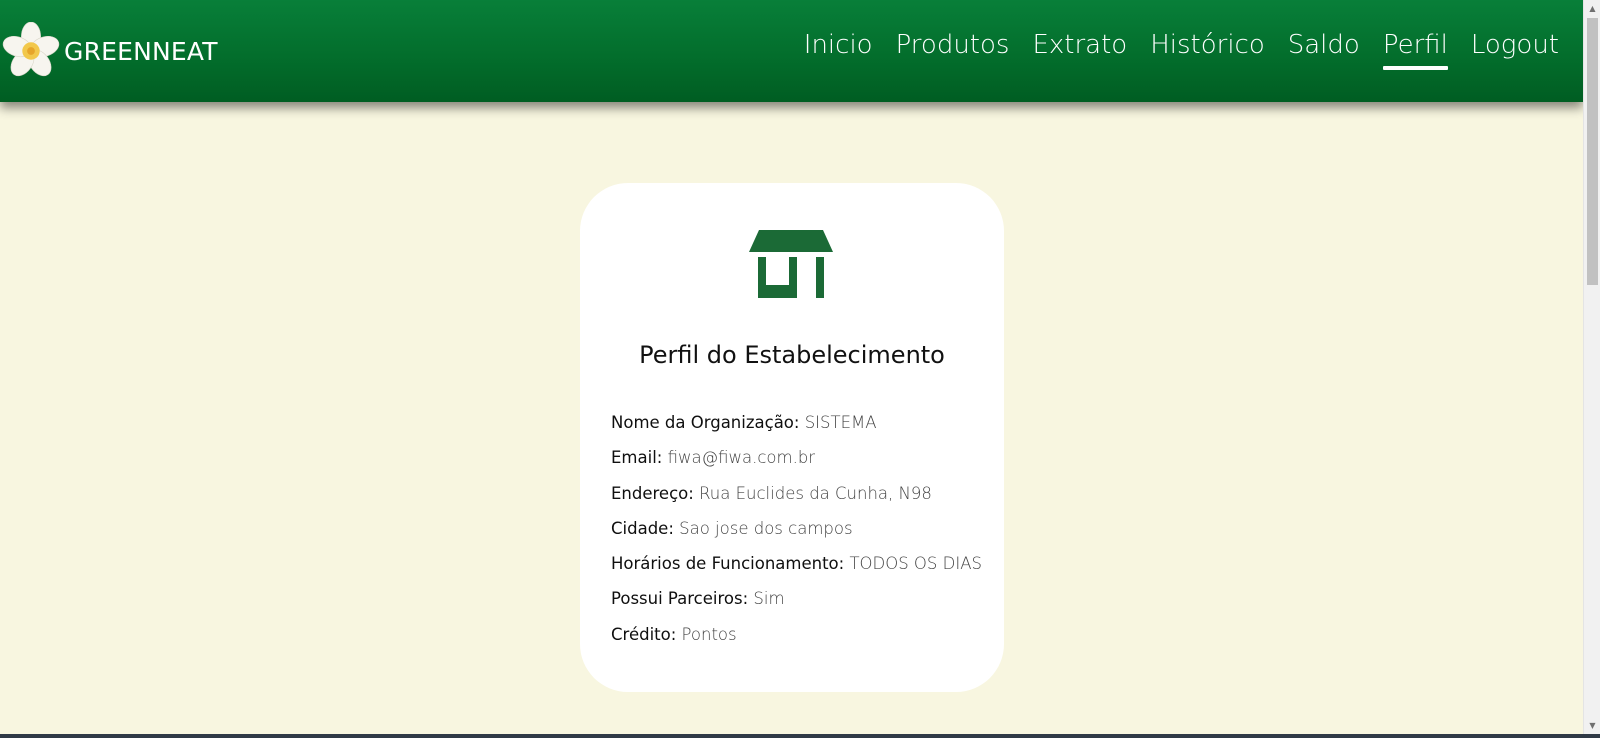 This screenshot has width=1600, height=738. I want to click on field-credit: Crédito: Pontos, so click(801, 642).